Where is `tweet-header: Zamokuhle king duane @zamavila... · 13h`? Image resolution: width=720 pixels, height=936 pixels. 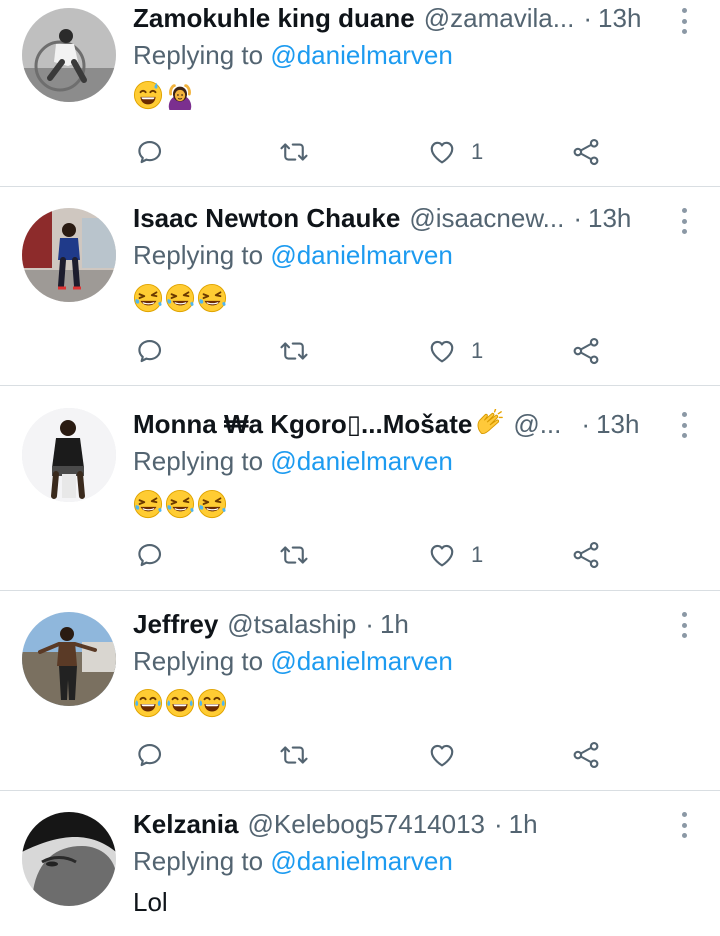 tweet-header: Zamokuhle king duane @zamavila... · 13h is located at coordinates (402, 18).